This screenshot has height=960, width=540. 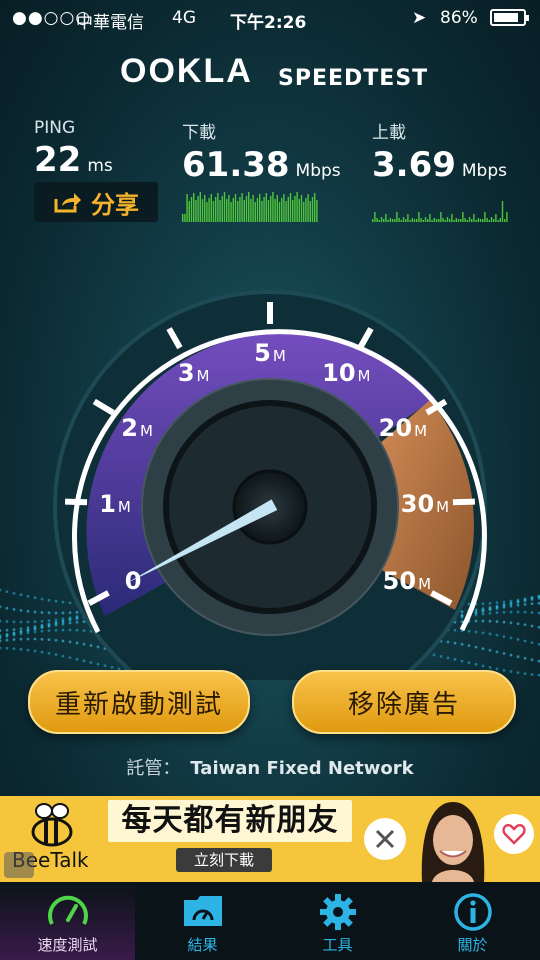 I want to click on share-button: 分享, so click(x=96, y=202).